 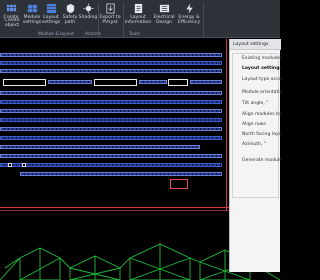 I want to click on energy-icon, so click(x=189, y=8).